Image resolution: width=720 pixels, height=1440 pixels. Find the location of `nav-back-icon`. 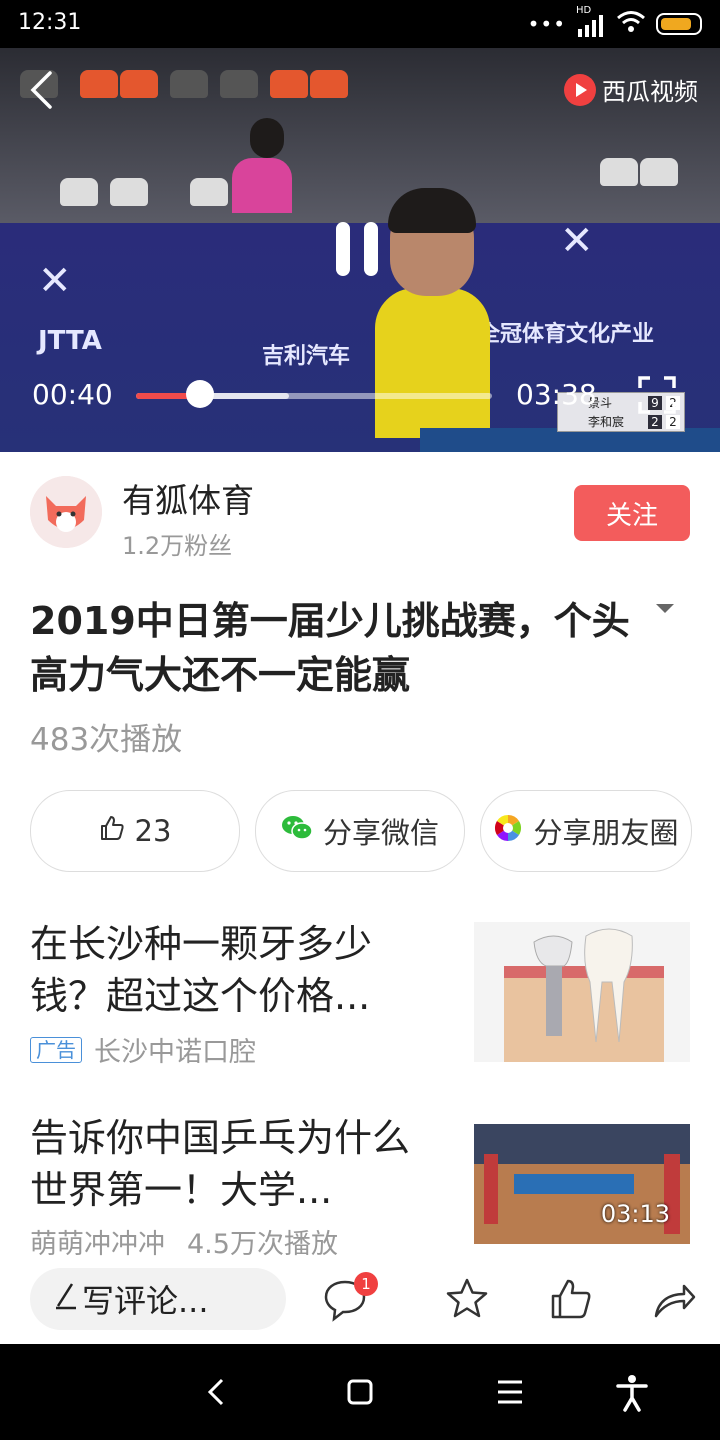

nav-back-icon is located at coordinates (216, 1392).